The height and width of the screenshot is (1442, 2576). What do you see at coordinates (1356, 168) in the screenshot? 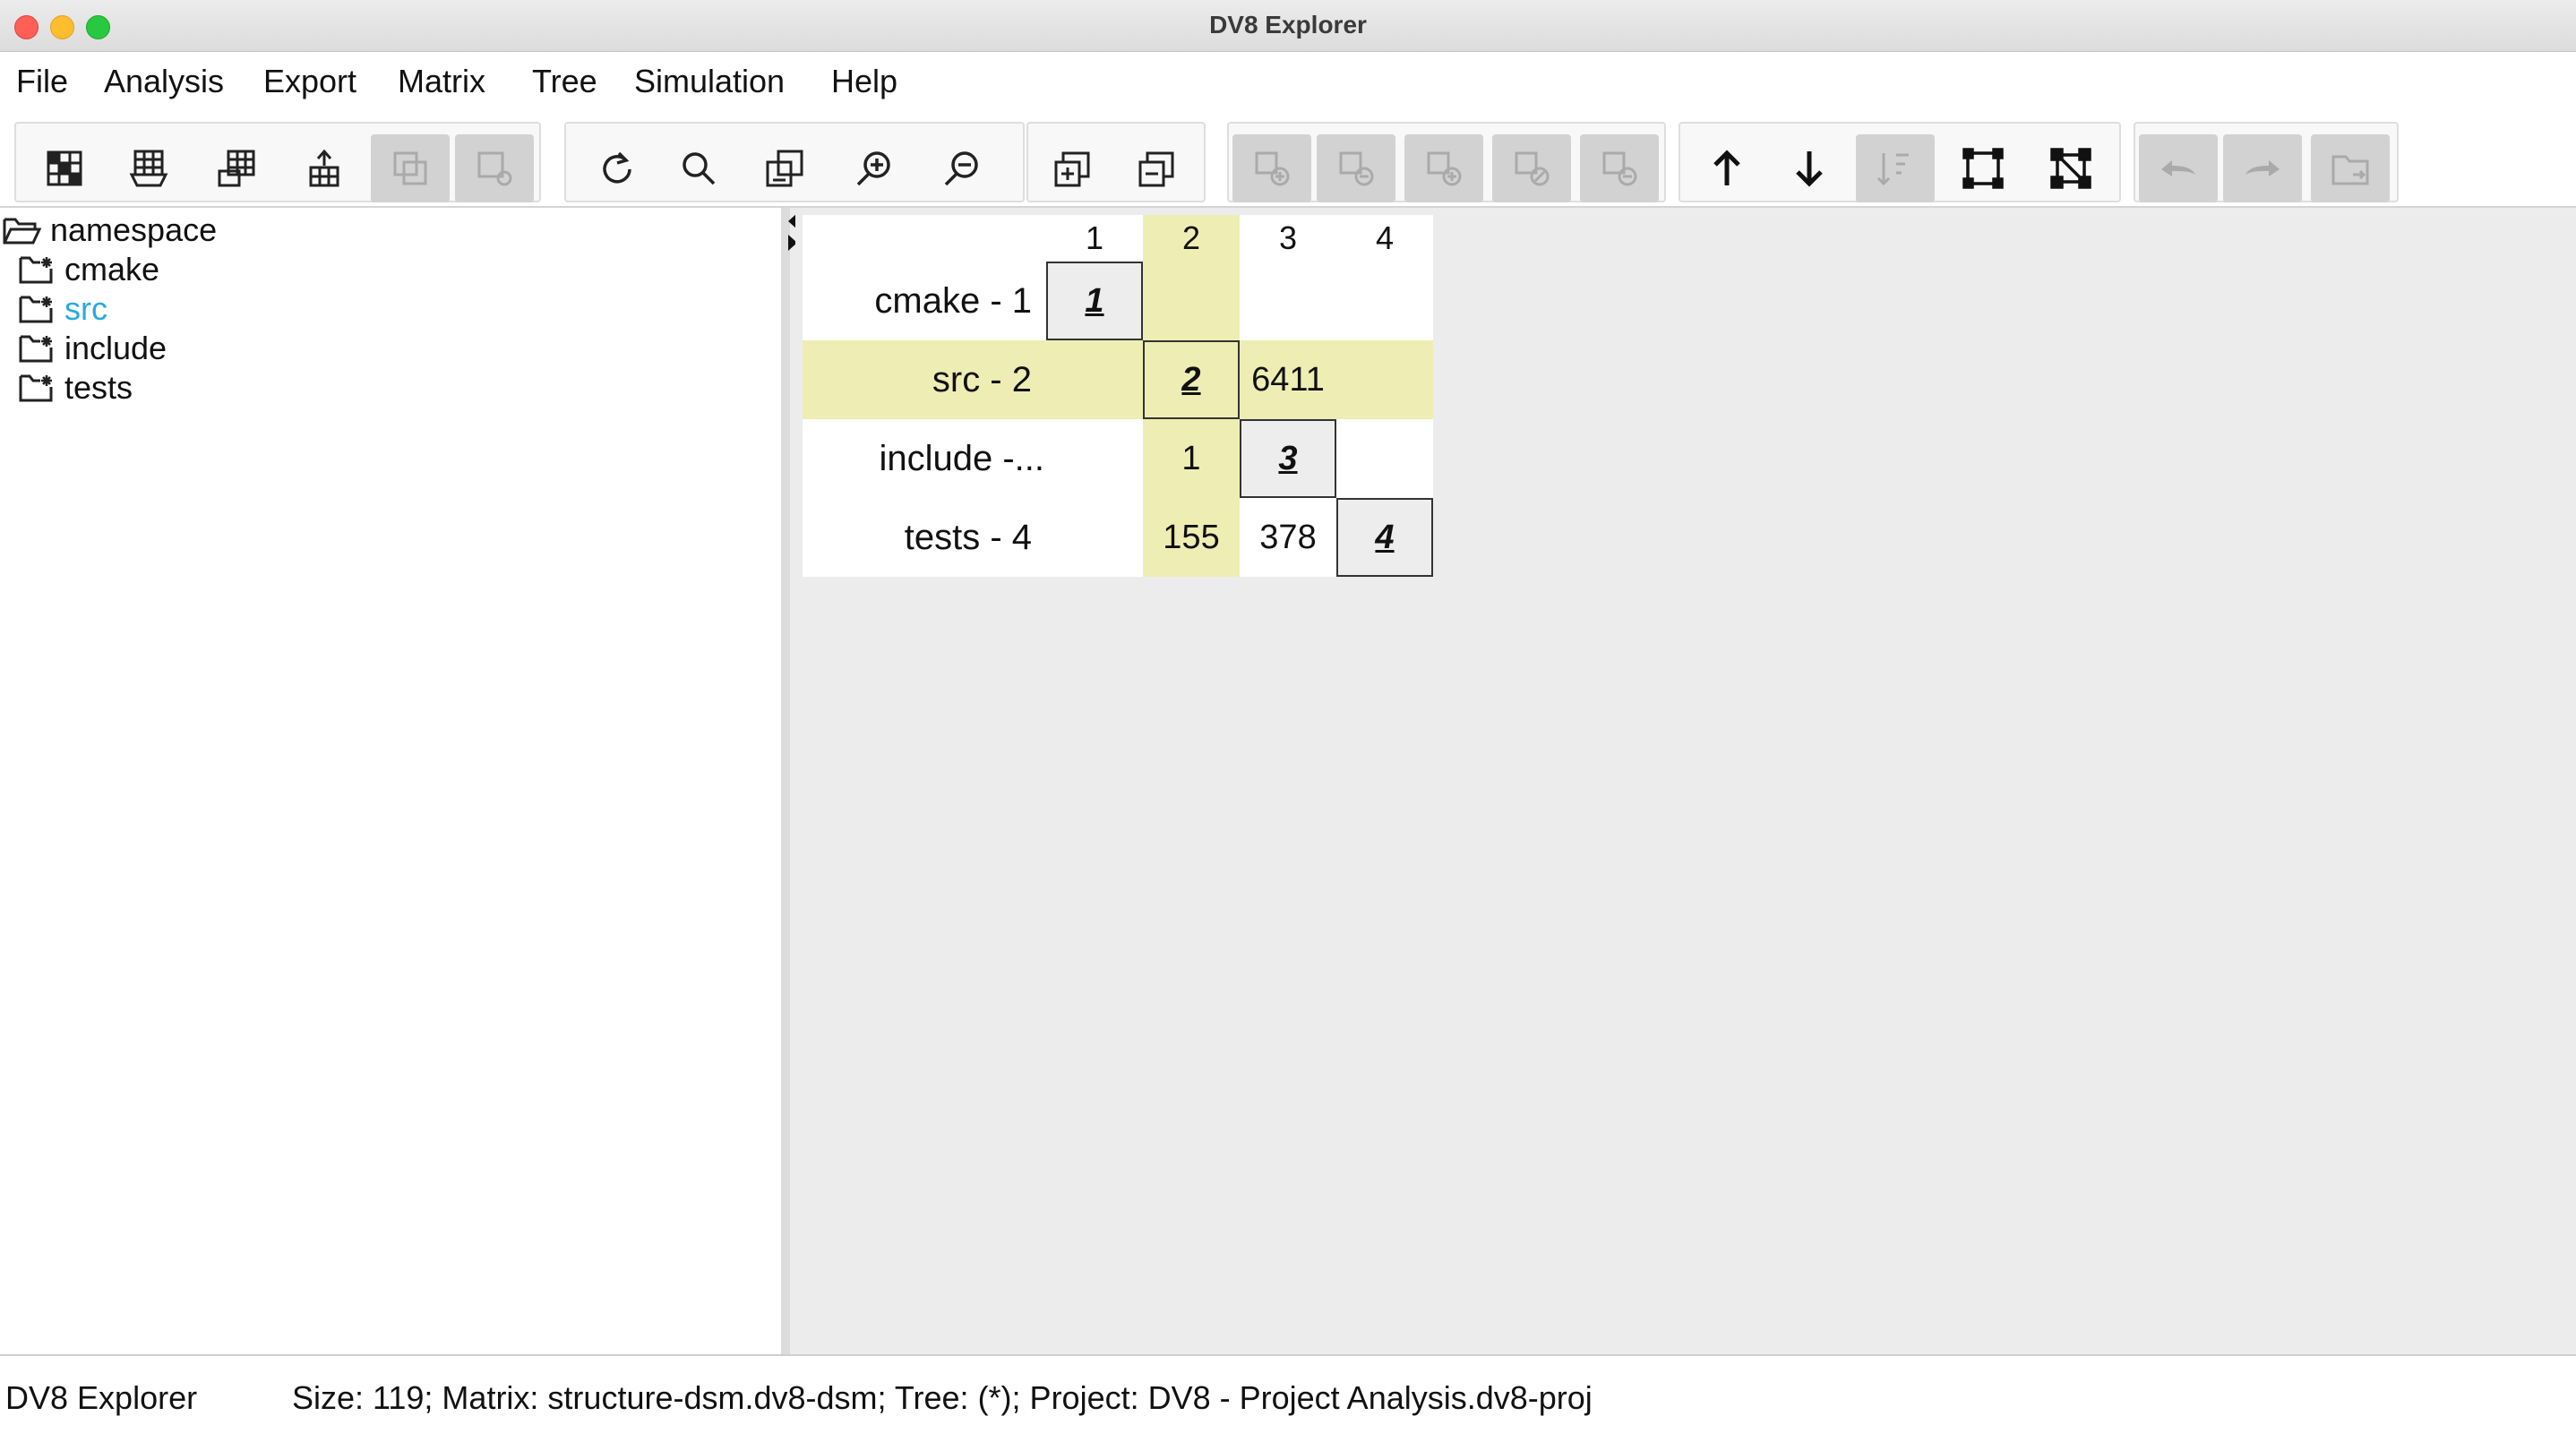
I see `remove-node-button` at bounding box center [1356, 168].